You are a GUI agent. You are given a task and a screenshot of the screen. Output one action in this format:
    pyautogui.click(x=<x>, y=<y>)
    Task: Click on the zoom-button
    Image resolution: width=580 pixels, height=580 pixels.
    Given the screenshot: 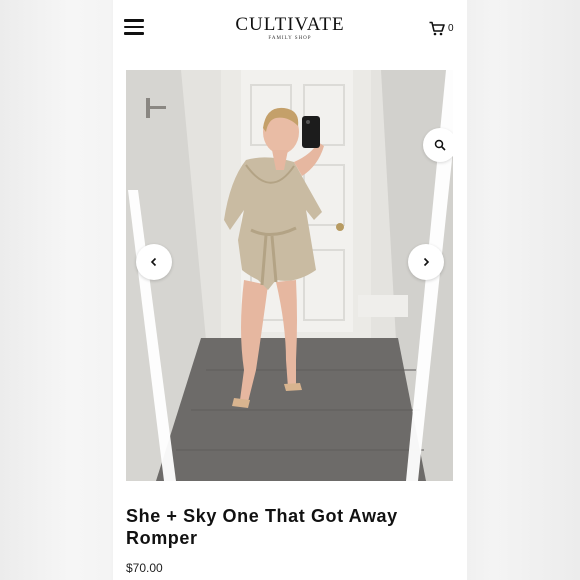 What is the action you would take?
    pyautogui.click(x=438, y=145)
    